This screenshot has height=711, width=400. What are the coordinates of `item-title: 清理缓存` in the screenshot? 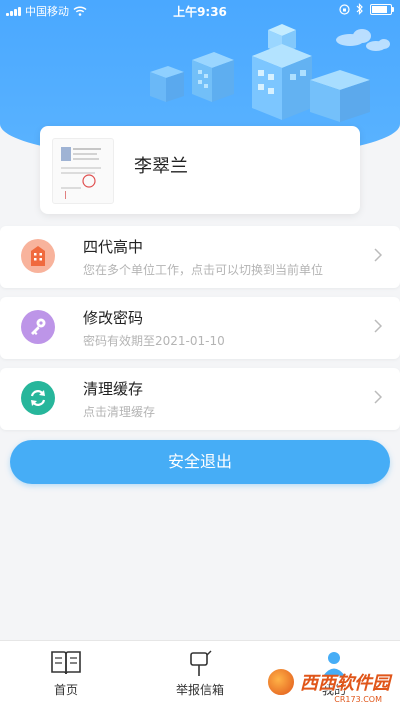 It's located at (113, 389).